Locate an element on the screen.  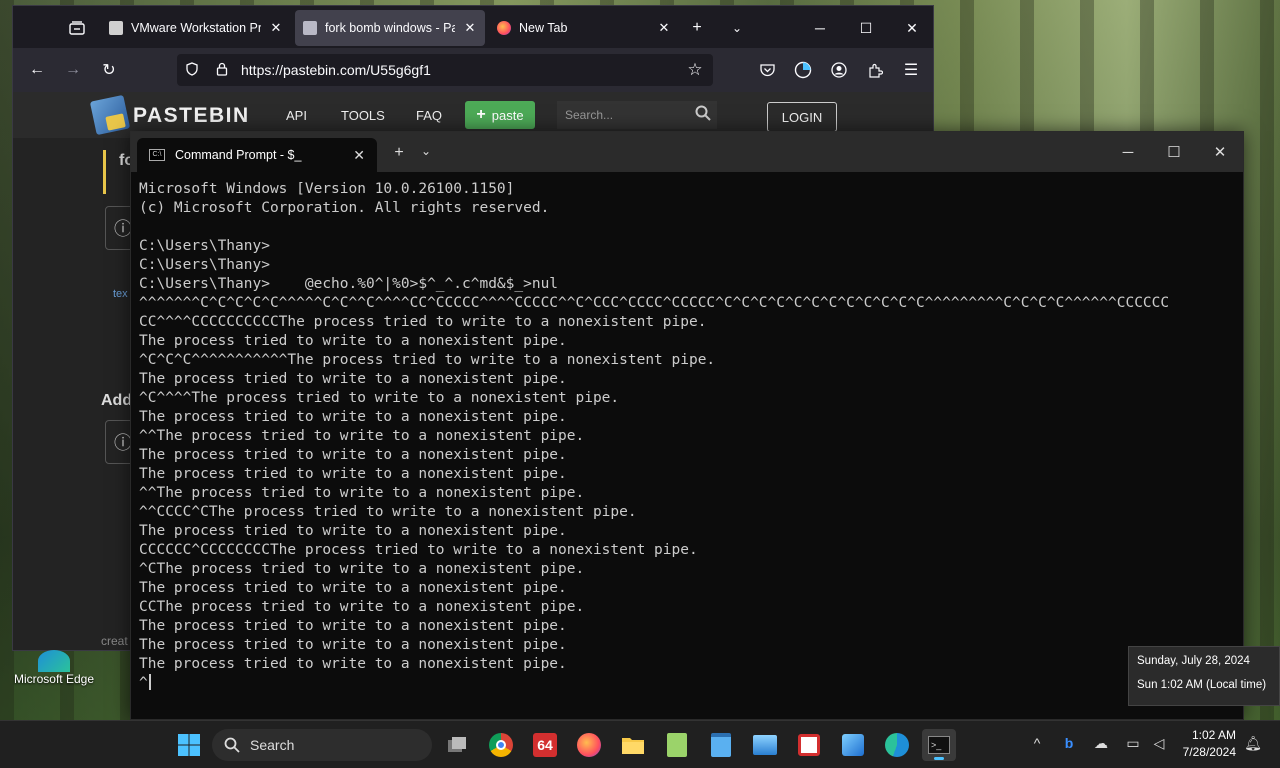
bing-icon: b is located at coordinates (1069, 743).